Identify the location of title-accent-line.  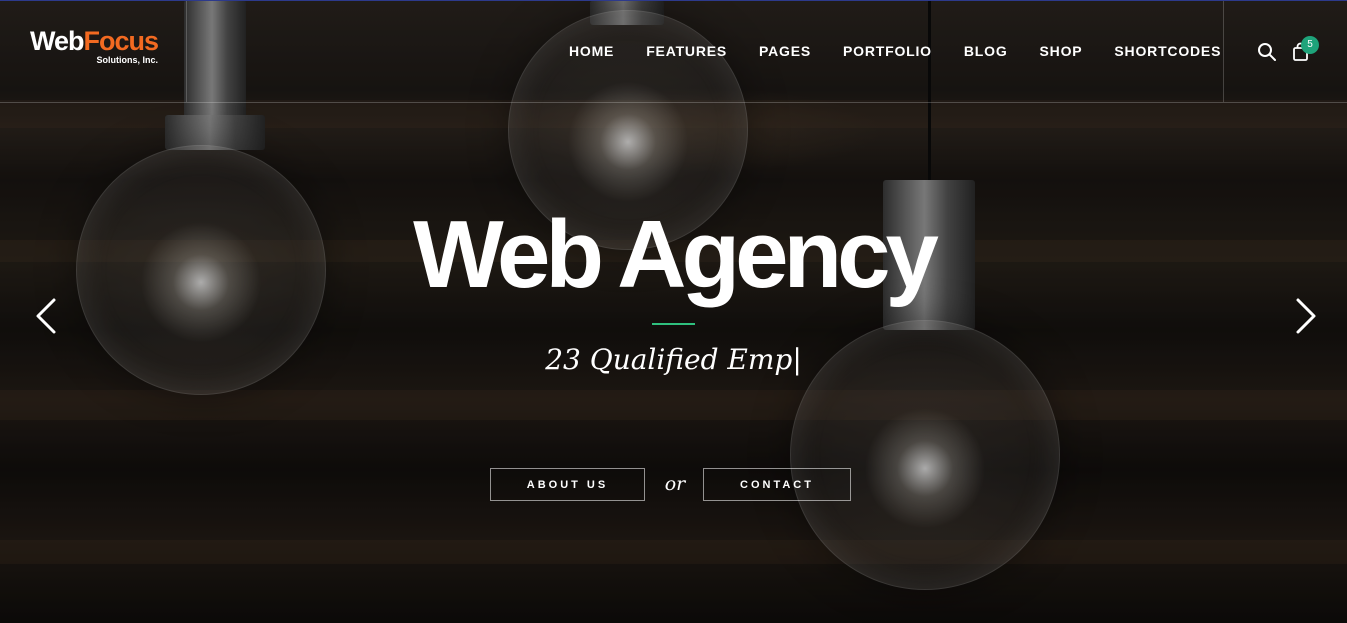
(673, 324).